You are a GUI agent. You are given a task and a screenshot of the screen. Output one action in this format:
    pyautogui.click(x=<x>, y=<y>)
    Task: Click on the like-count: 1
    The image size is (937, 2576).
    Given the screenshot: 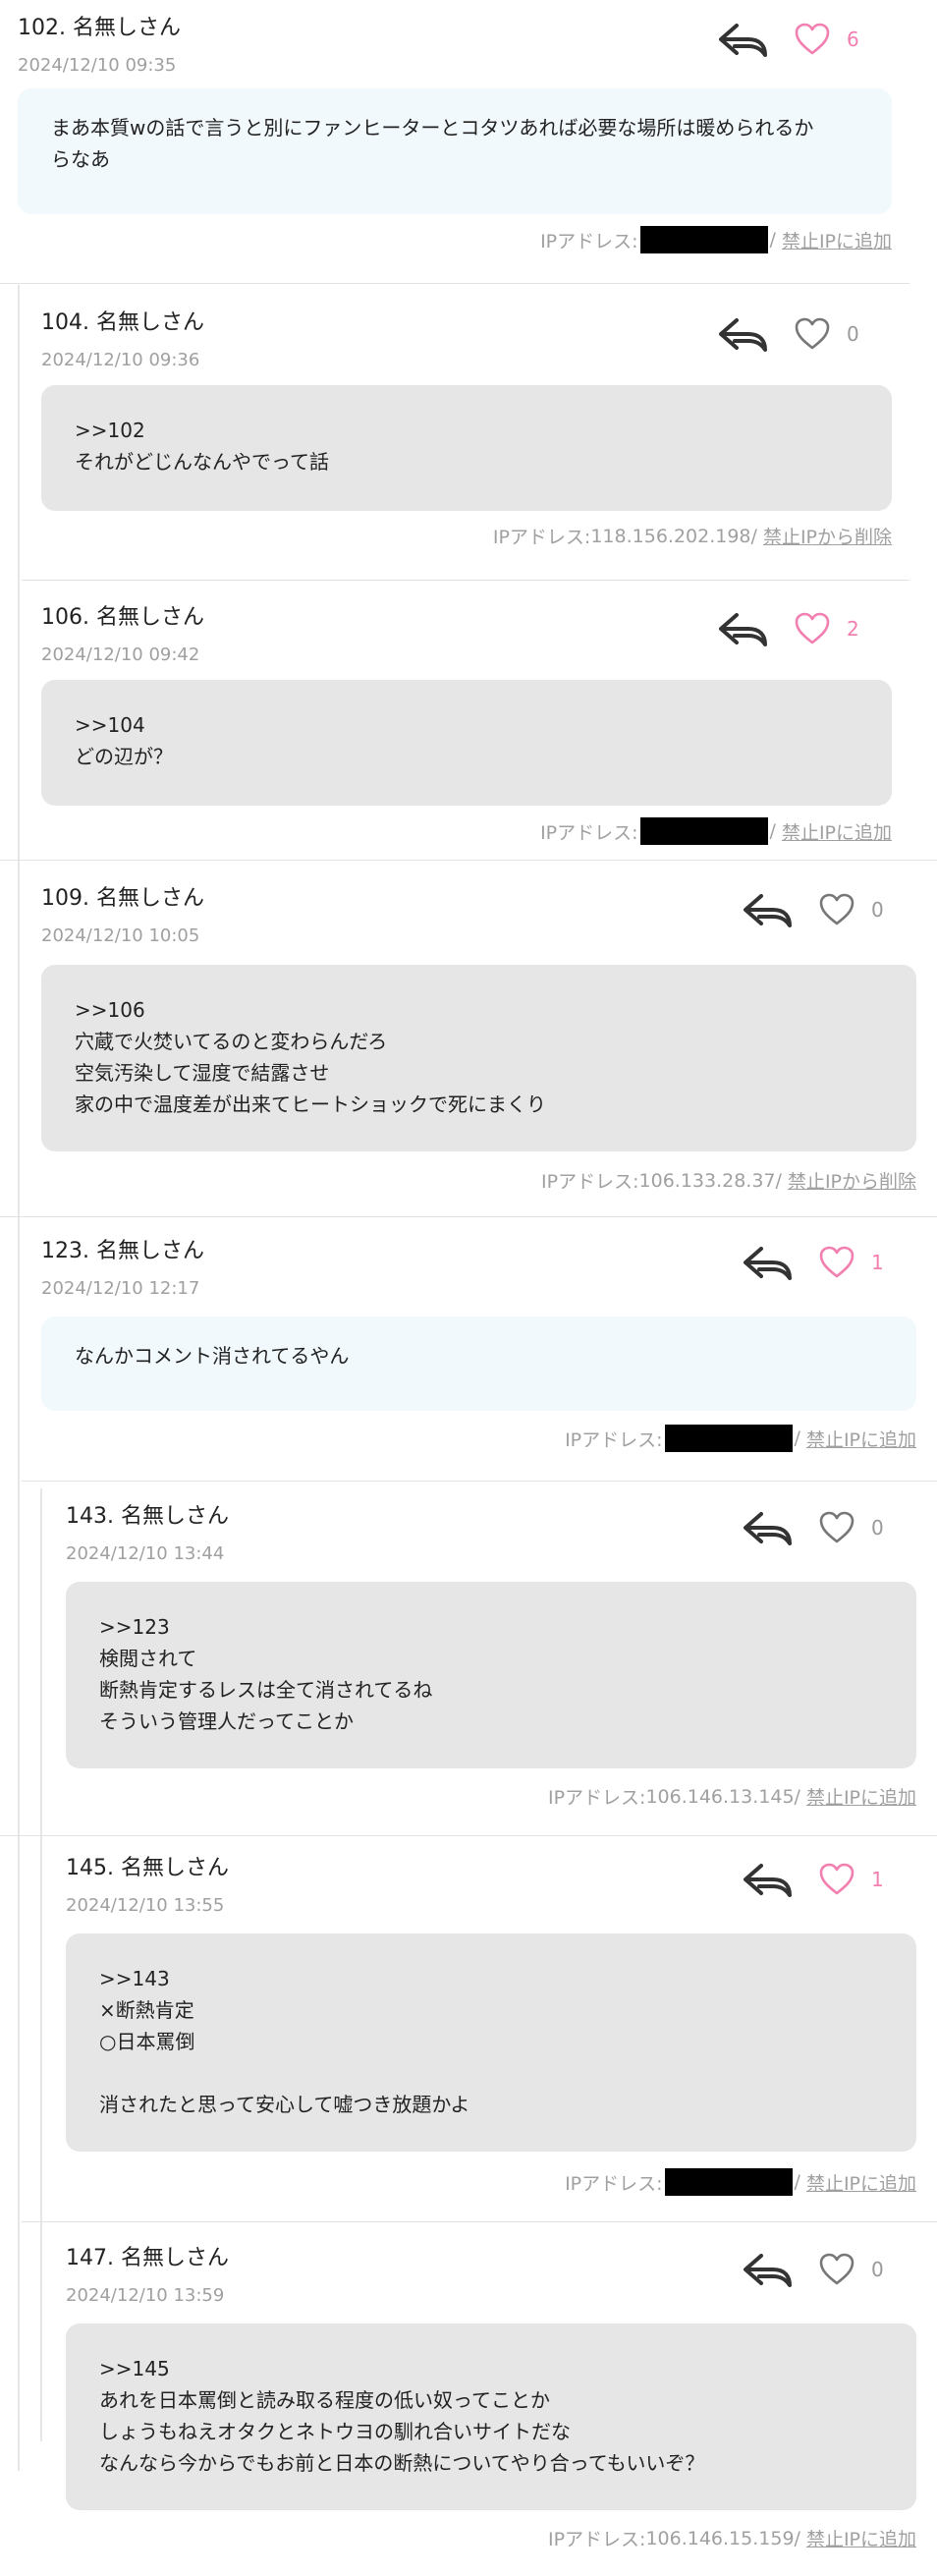 What is the action you would take?
    pyautogui.click(x=877, y=1262)
    